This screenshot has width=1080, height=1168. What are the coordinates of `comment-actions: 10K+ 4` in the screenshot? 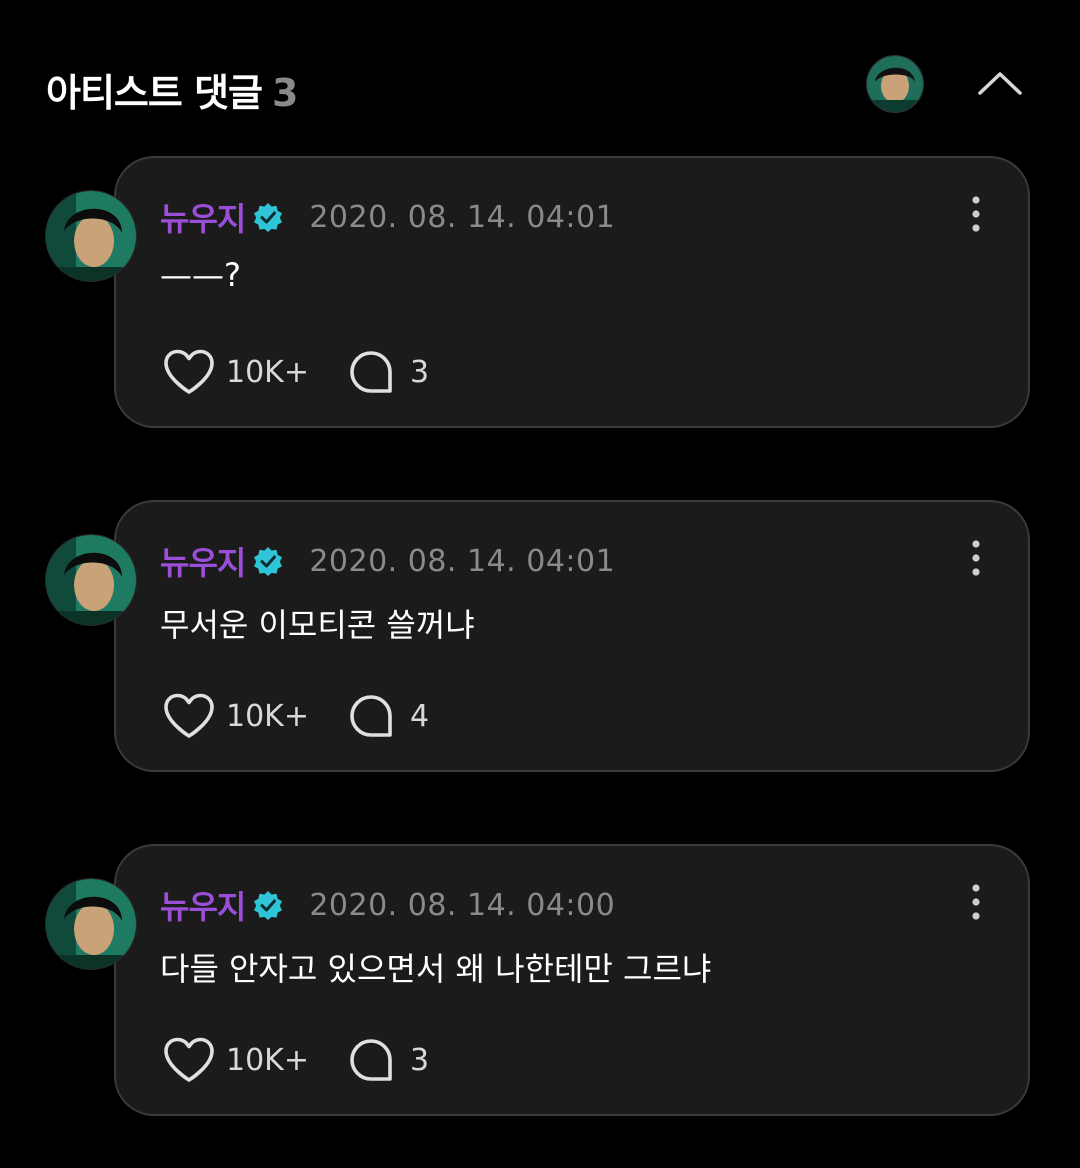 It's located at (295, 716).